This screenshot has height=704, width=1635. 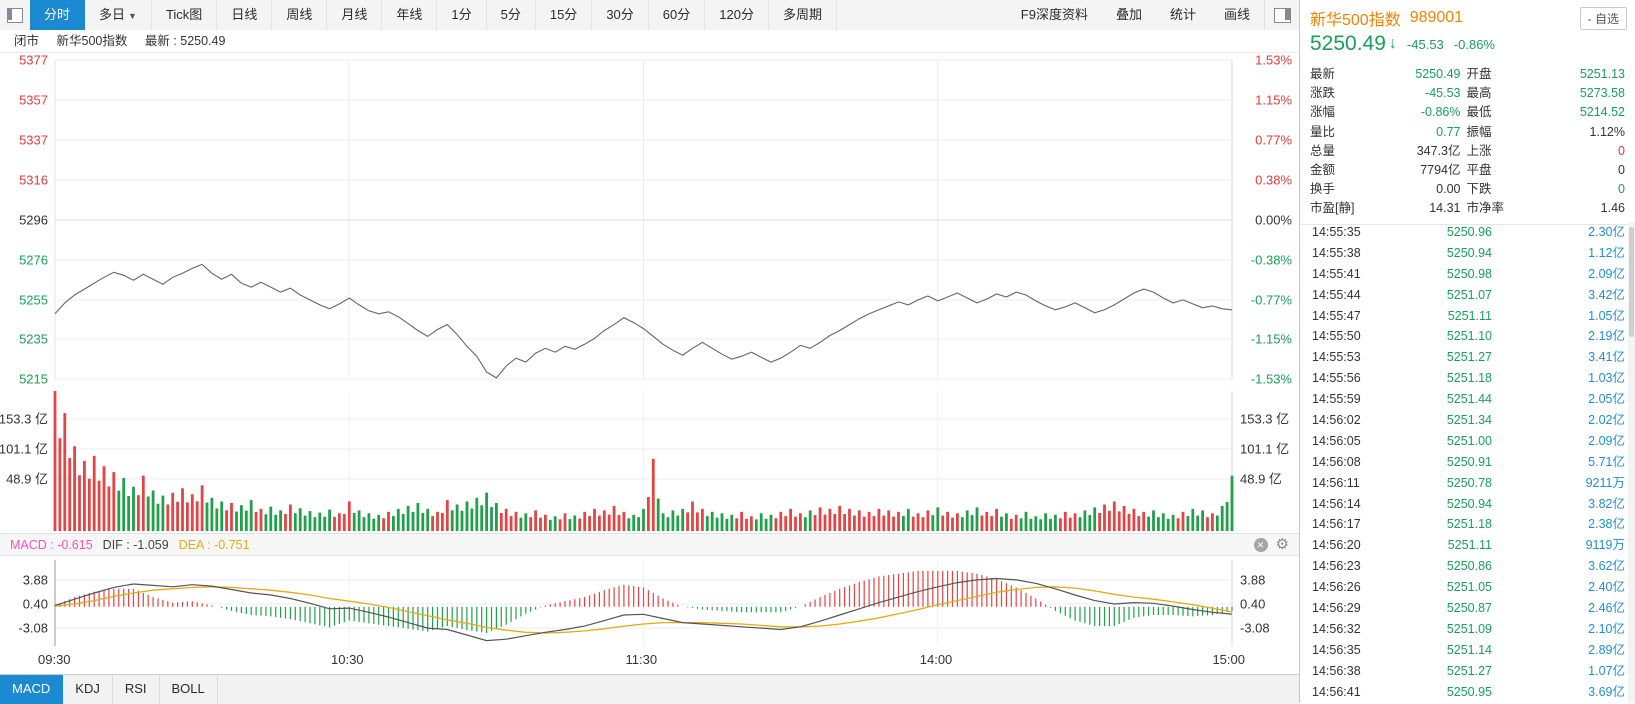 What do you see at coordinates (1602, 112) in the screenshot?
I see `stat-value: 5214.52` at bounding box center [1602, 112].